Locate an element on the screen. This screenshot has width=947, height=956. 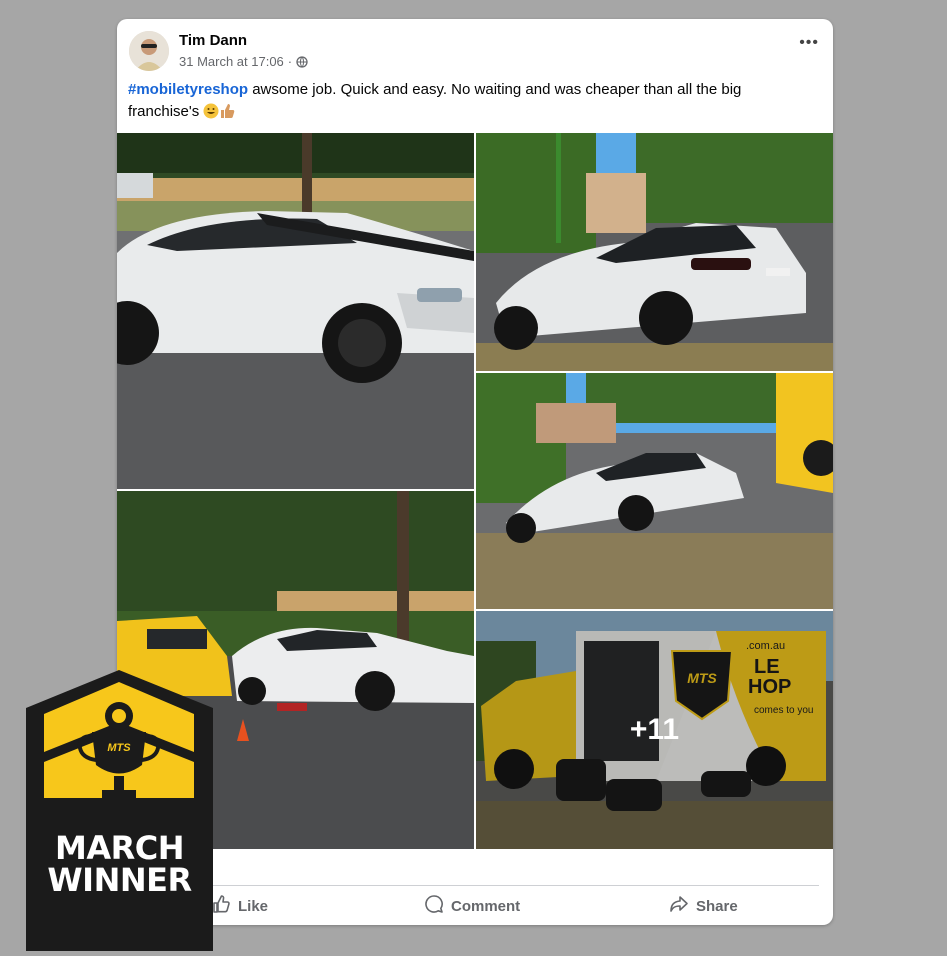
share-arrow-icon is located at coordinates (679, 906).